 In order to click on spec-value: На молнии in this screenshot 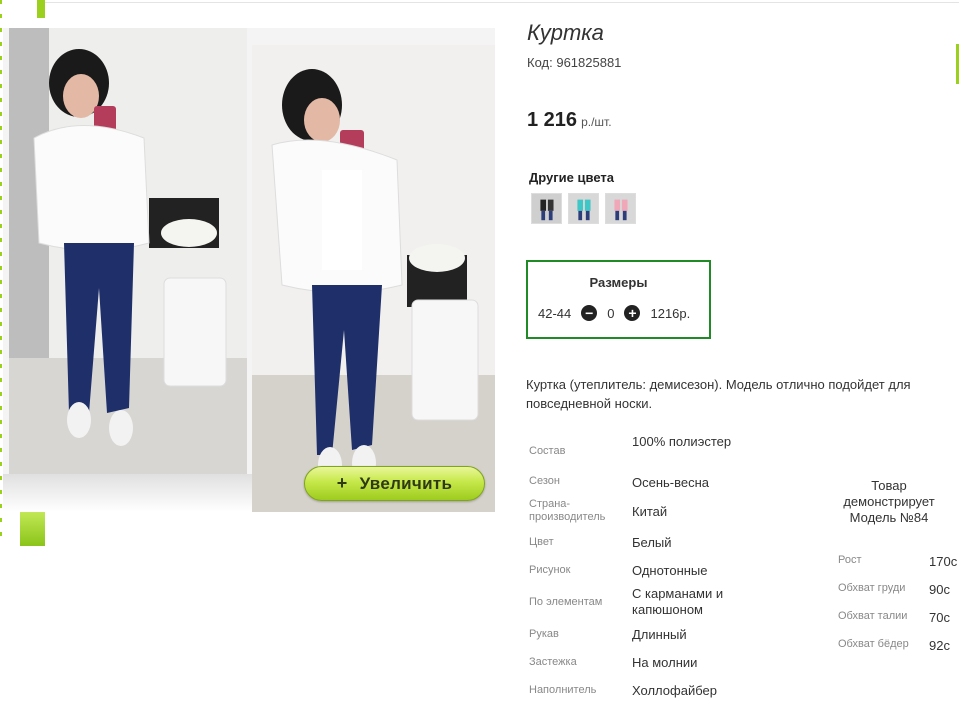, I will do `click(665, 662)`.